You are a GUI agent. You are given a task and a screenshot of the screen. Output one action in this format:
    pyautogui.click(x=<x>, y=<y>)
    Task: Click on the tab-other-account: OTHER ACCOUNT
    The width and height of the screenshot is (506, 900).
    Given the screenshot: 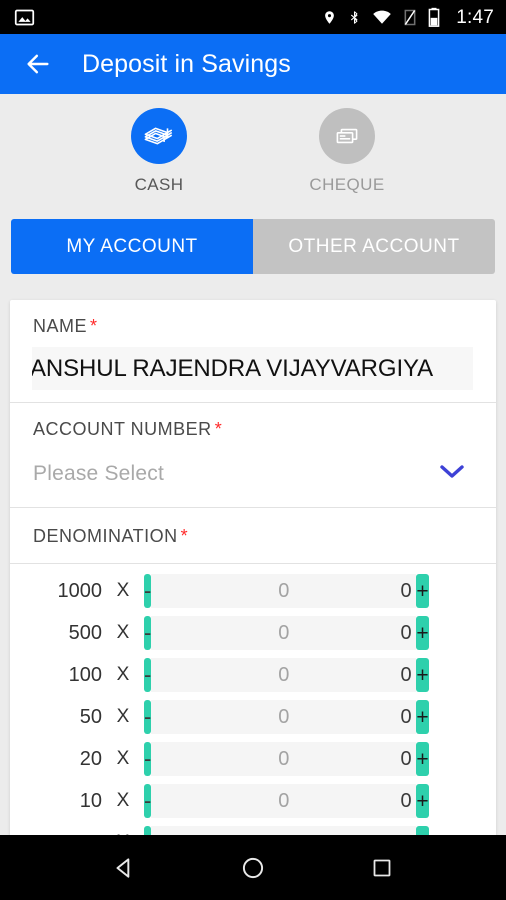 What is the action you would take?
    pyautogui.click(x=374, y=246)
    